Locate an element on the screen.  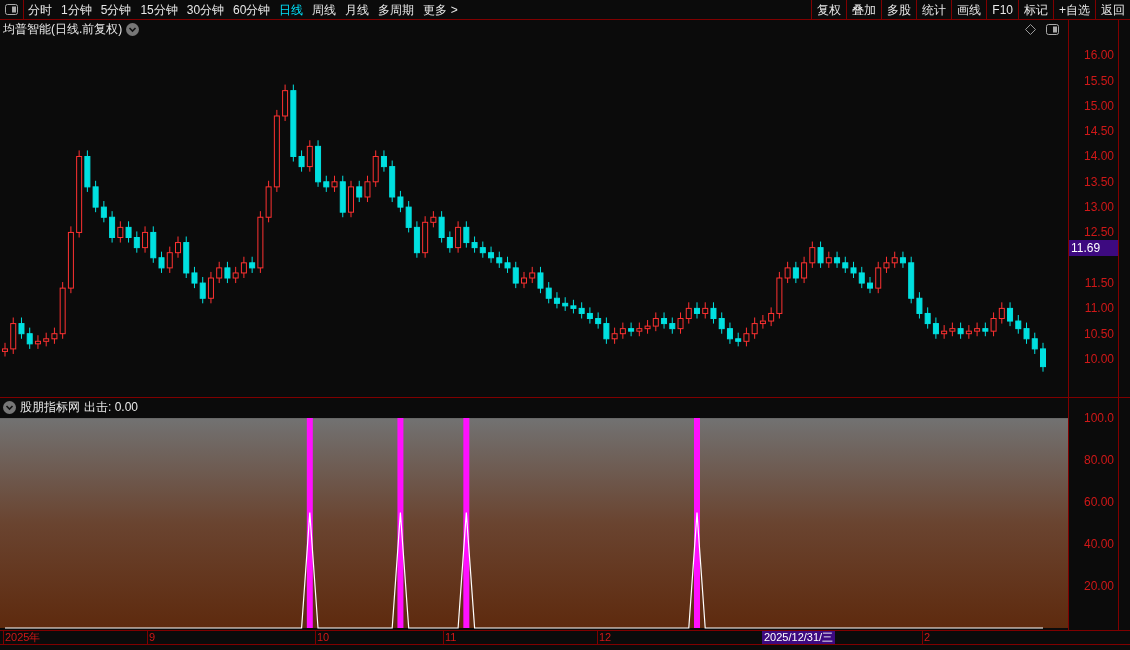
indicator-axis-label: 20.00 is located at coordinates (1098, 586).